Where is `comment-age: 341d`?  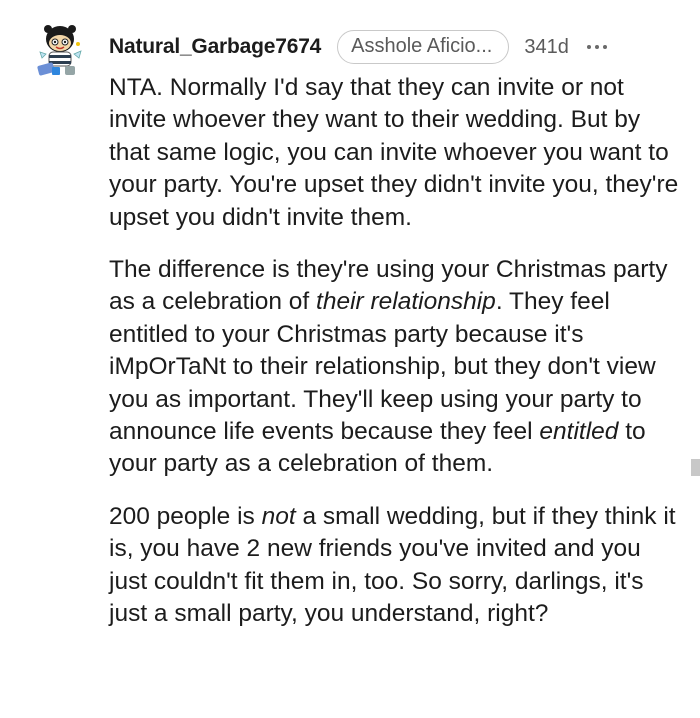 comment-age: 341d is located at coordinates (546, 46).